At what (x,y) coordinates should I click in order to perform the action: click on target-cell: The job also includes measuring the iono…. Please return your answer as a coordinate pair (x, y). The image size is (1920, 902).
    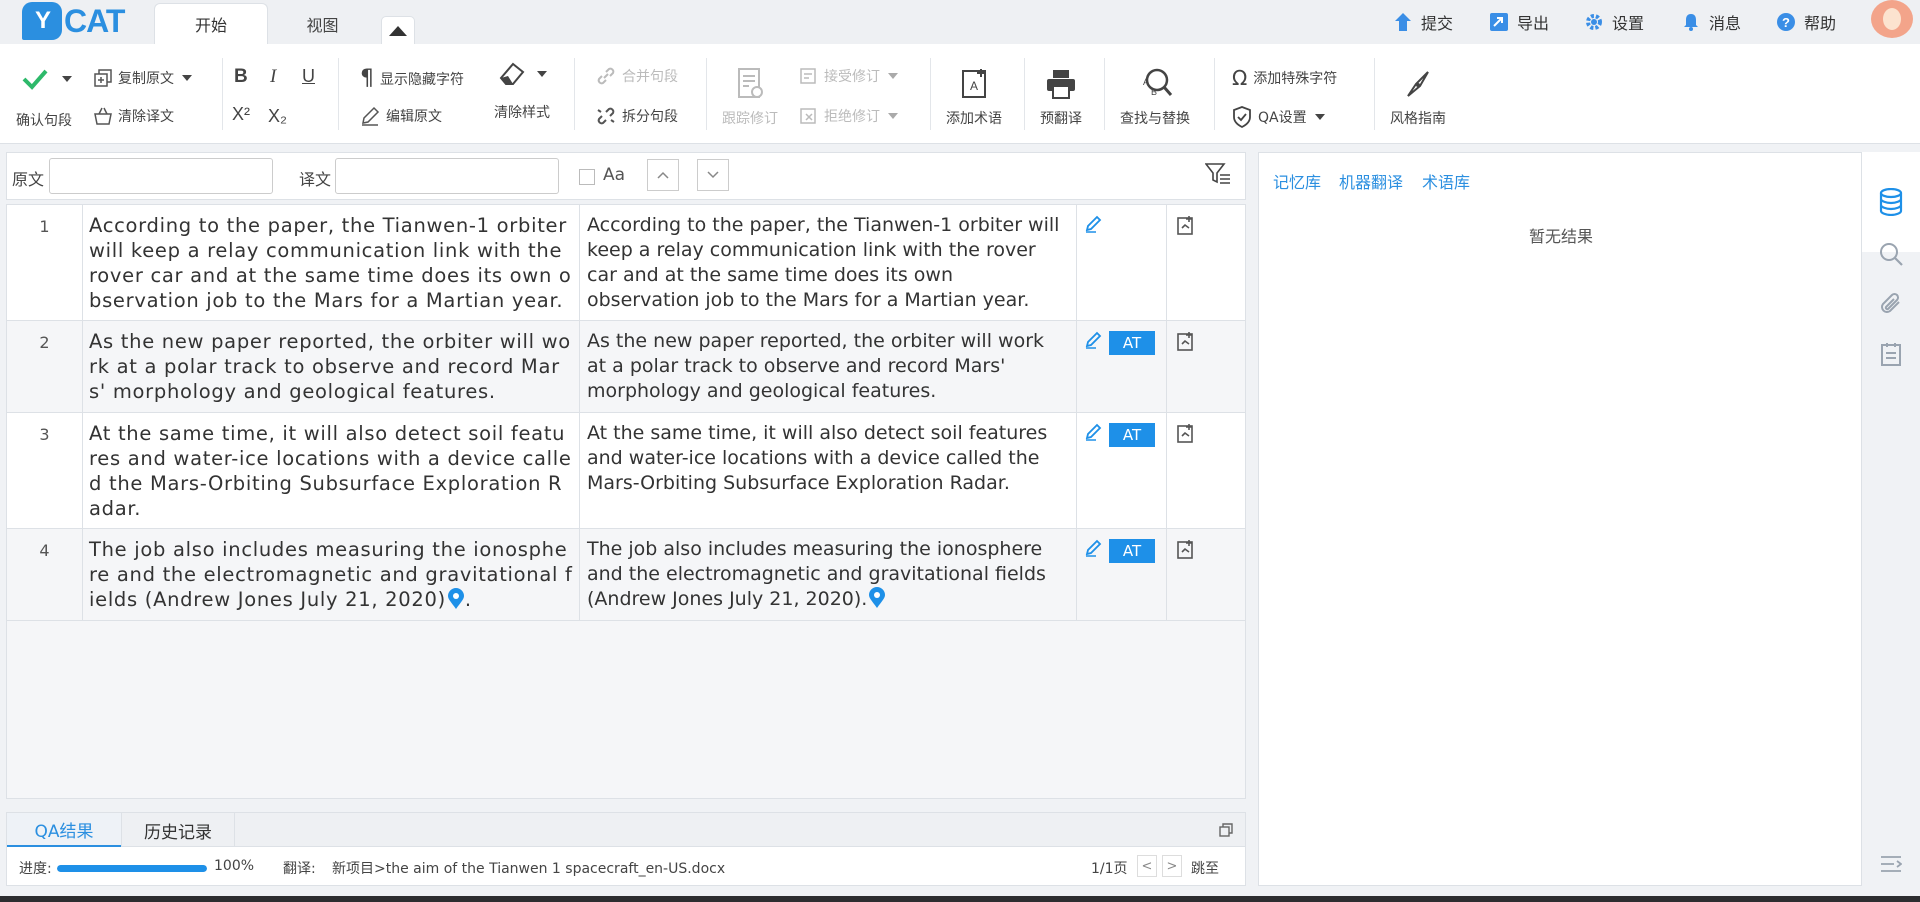
    Looking at the image, I should click on (828, 574).